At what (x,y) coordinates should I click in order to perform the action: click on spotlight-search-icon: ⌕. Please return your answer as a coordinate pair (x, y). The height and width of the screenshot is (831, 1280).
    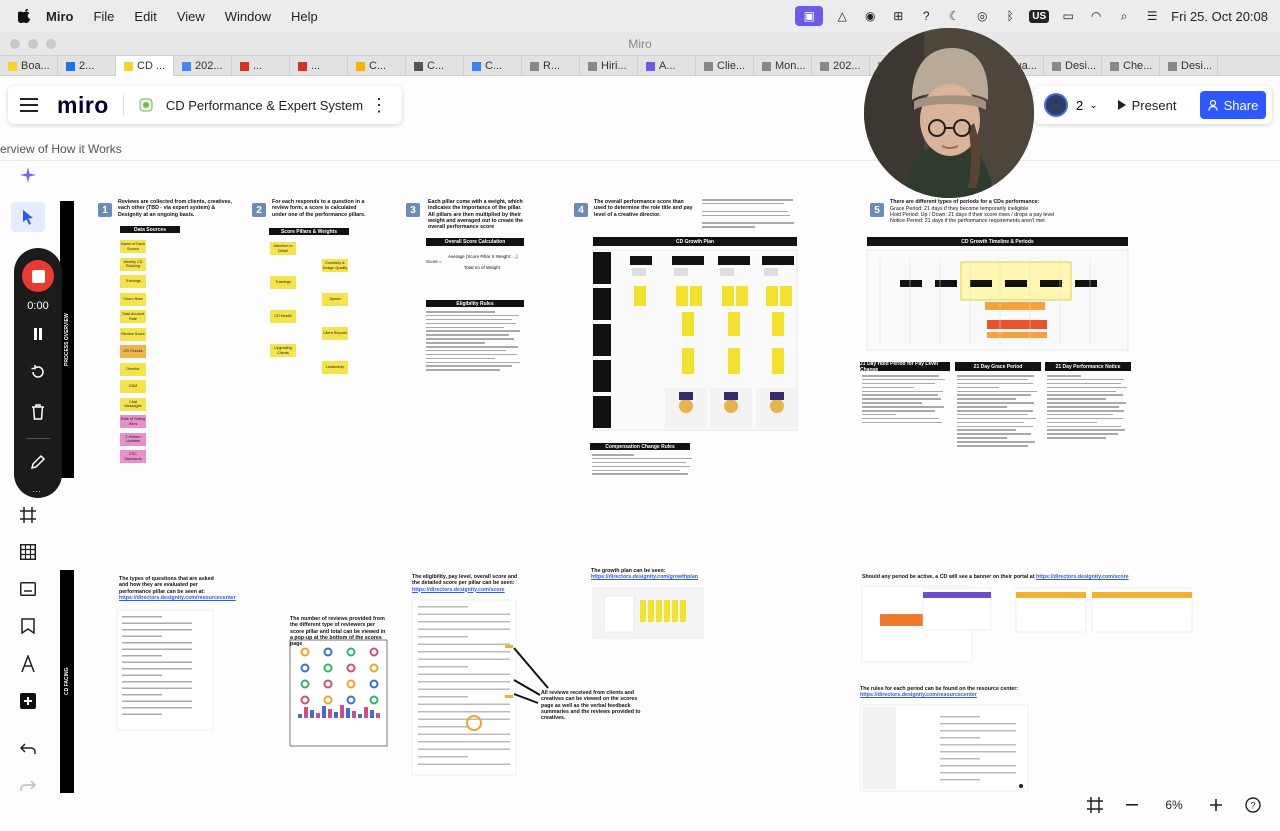
    Looking at the image, I should click on (1124, 16).